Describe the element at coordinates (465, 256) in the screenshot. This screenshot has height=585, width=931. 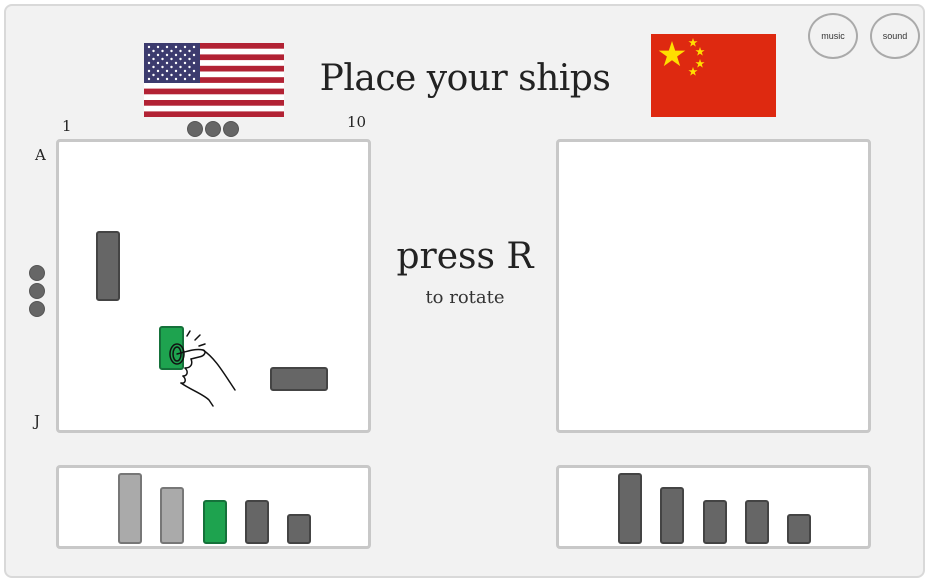
I see `rotate-hint-title: press R` at that location.